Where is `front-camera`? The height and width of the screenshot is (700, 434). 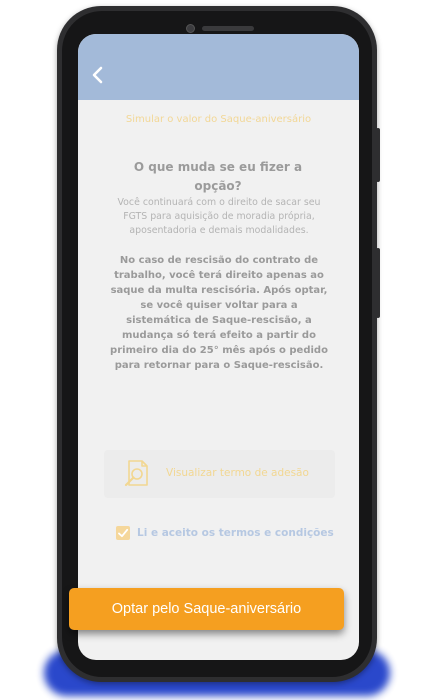
front-camera is located at coordinates (190, 28).